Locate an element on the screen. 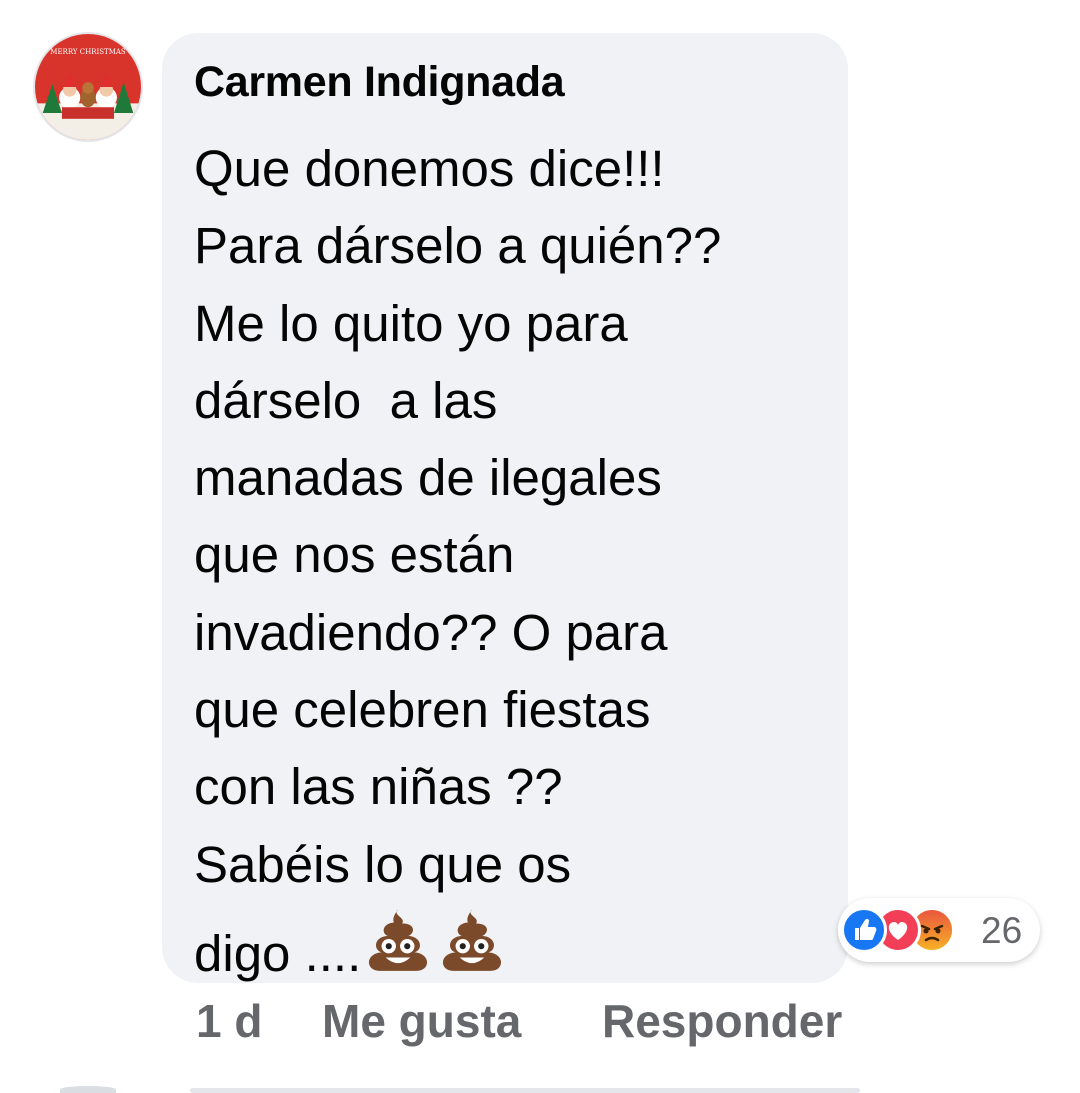  comment-line: Sabéis lo que os is located at coordinates (383, 864).